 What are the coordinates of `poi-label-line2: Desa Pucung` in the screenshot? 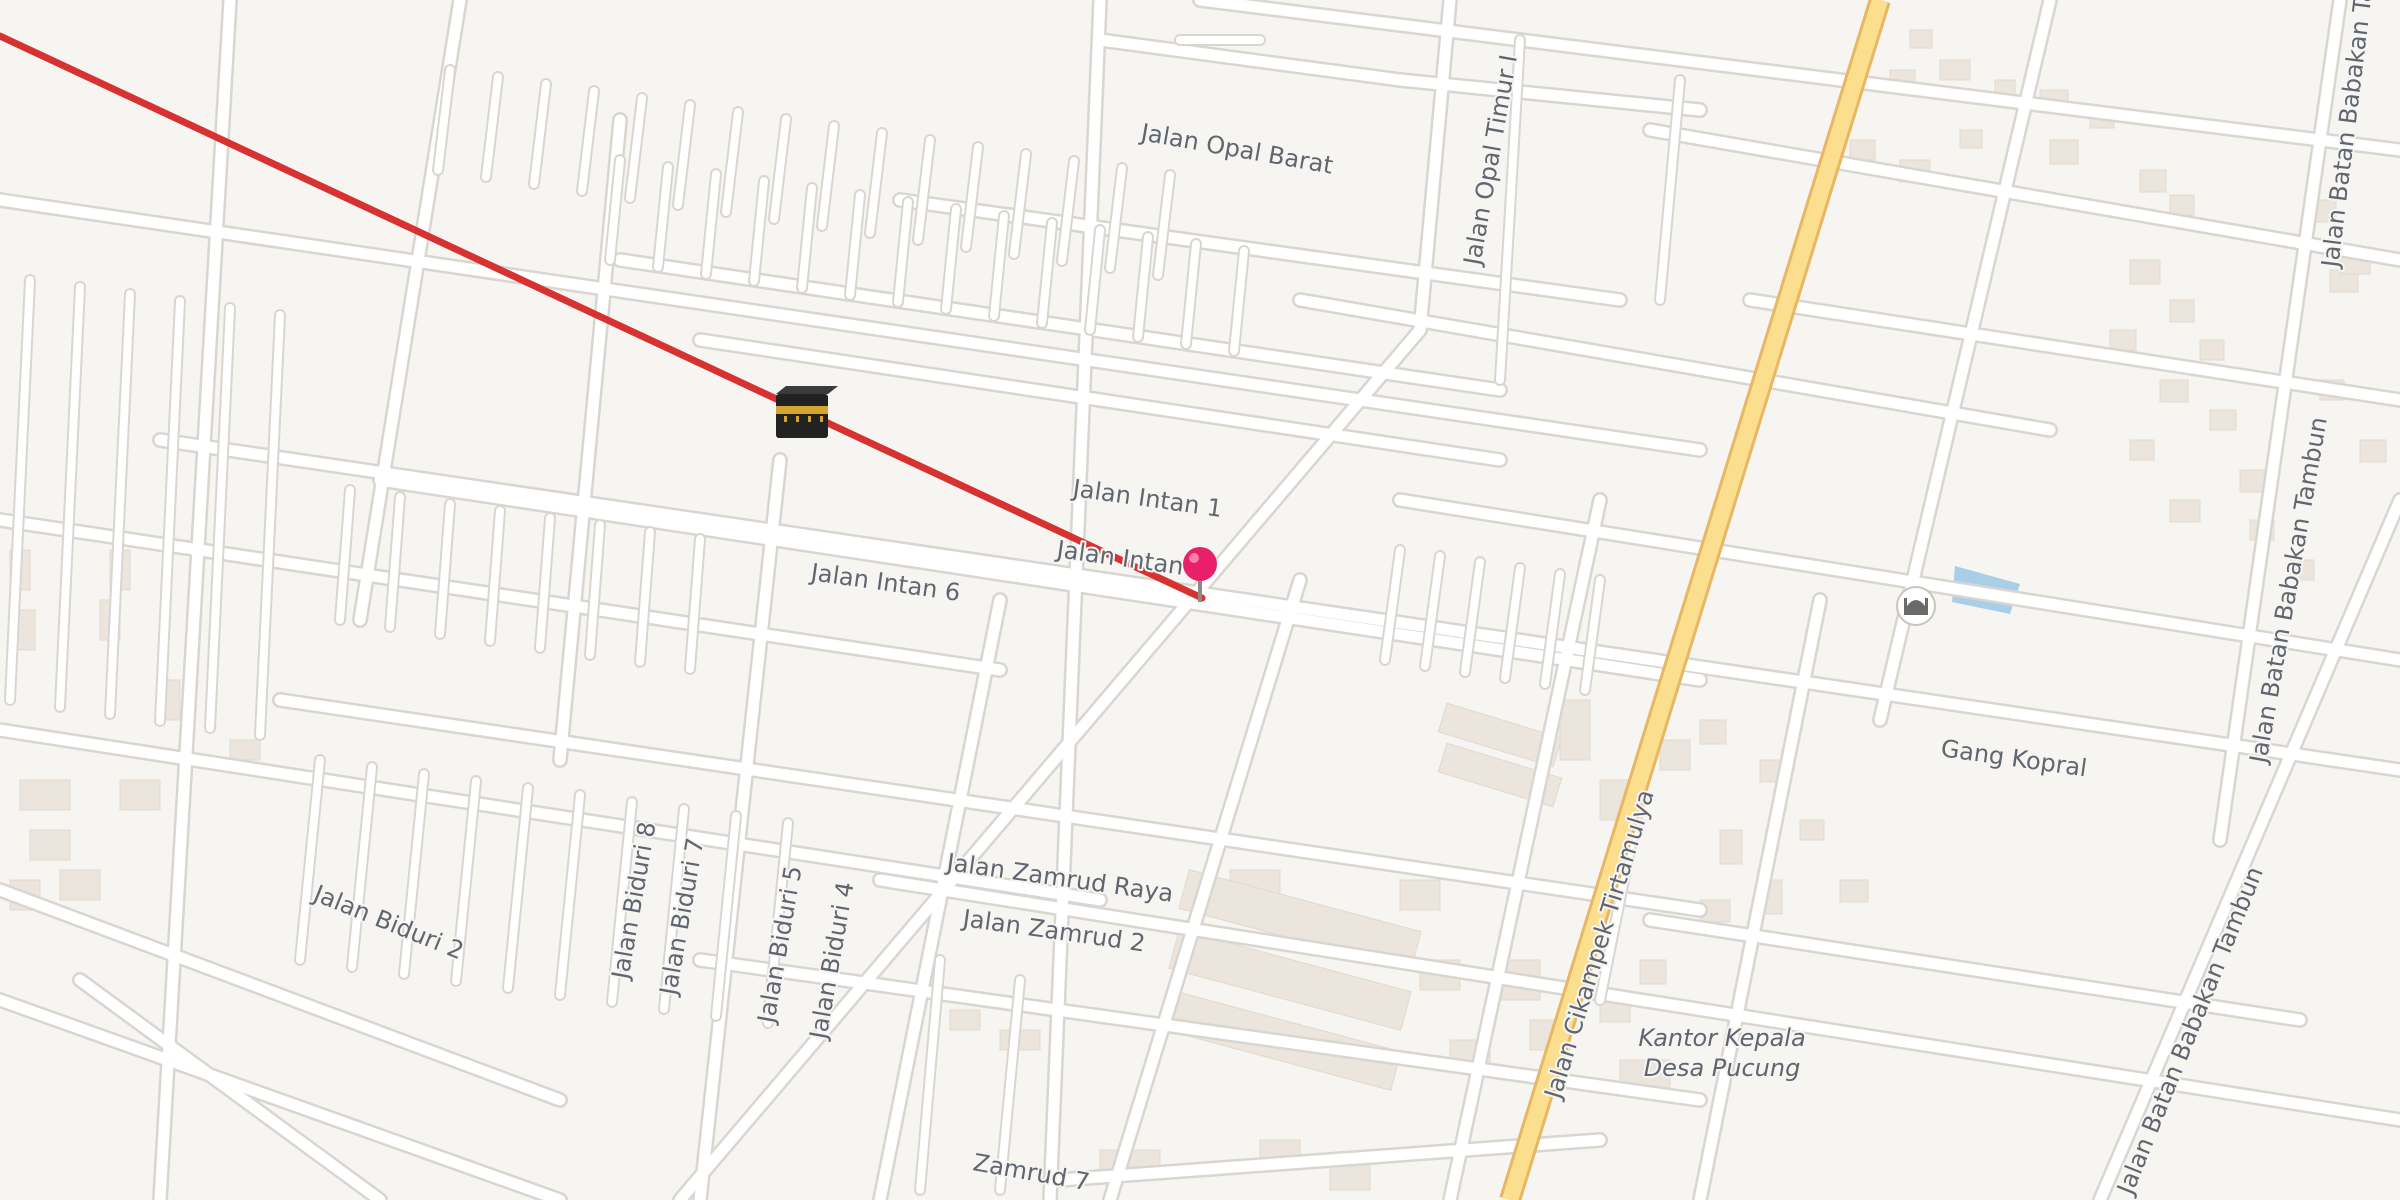 It's located at (1722, 1068).